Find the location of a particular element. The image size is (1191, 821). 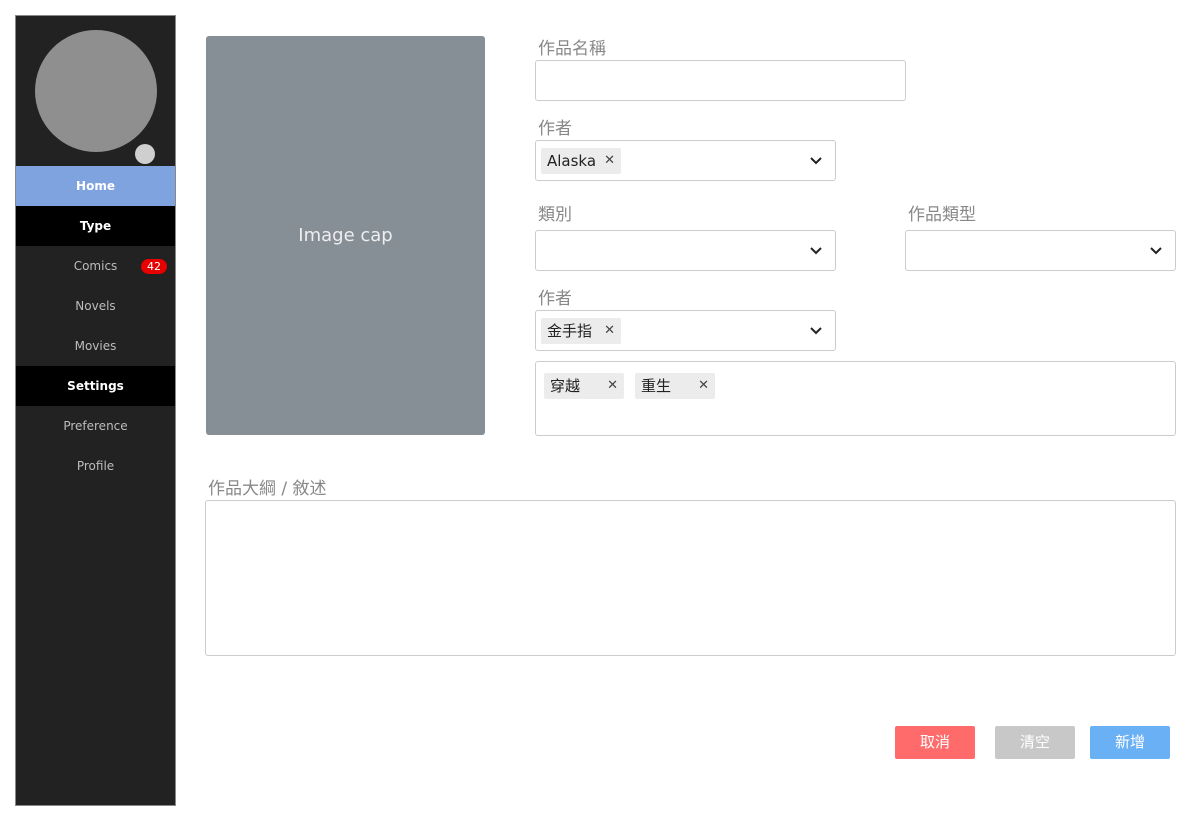

author2-tag: 金手指 ✕ is located at coordinates (581, 331).